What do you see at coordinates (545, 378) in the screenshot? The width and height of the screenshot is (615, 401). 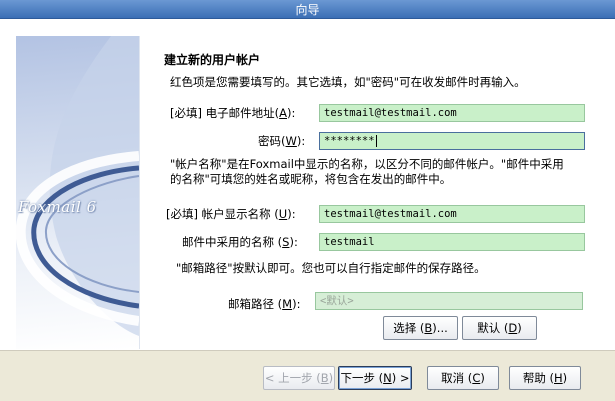 I see `help-button: 帮助 (H)` at bounding box center [545, 378].